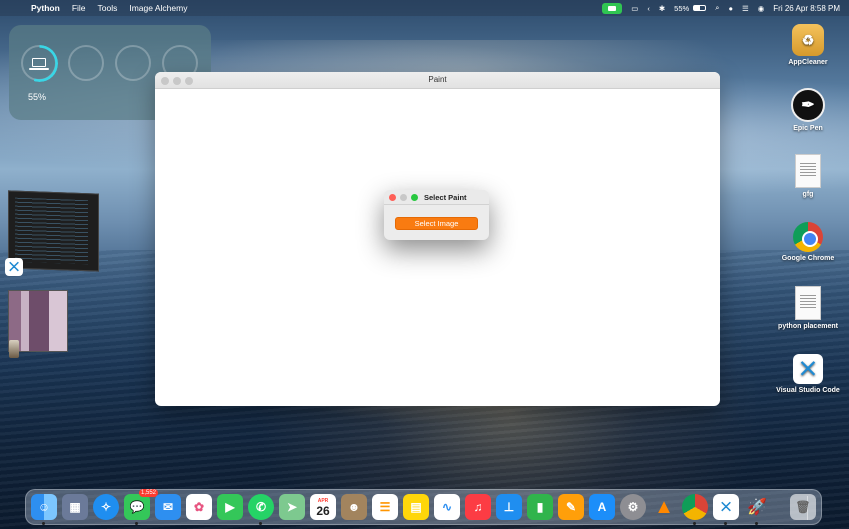 The image size is (849, 529). I want to click on whatsapp-icon: ✆, so click(261, 509).